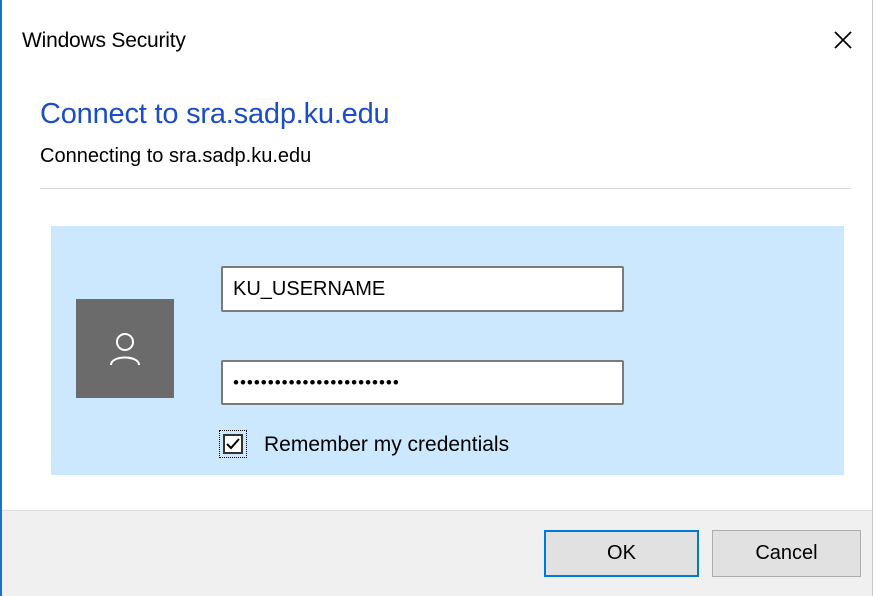 Image resolution: width=873 pixels, height=596 pixels. I want to click on remember-credentials-checkbox, so click(233, 444).